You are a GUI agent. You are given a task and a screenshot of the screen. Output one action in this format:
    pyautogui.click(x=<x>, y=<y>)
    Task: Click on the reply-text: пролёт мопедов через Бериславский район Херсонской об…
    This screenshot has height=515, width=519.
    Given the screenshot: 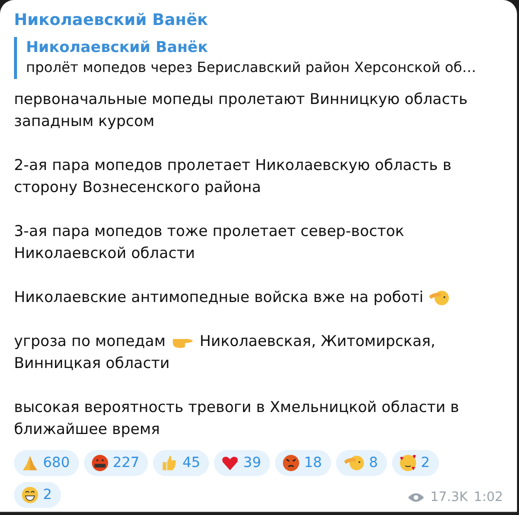 What is the action you would take?
    pyautogui.click(x=252, y=68)
    